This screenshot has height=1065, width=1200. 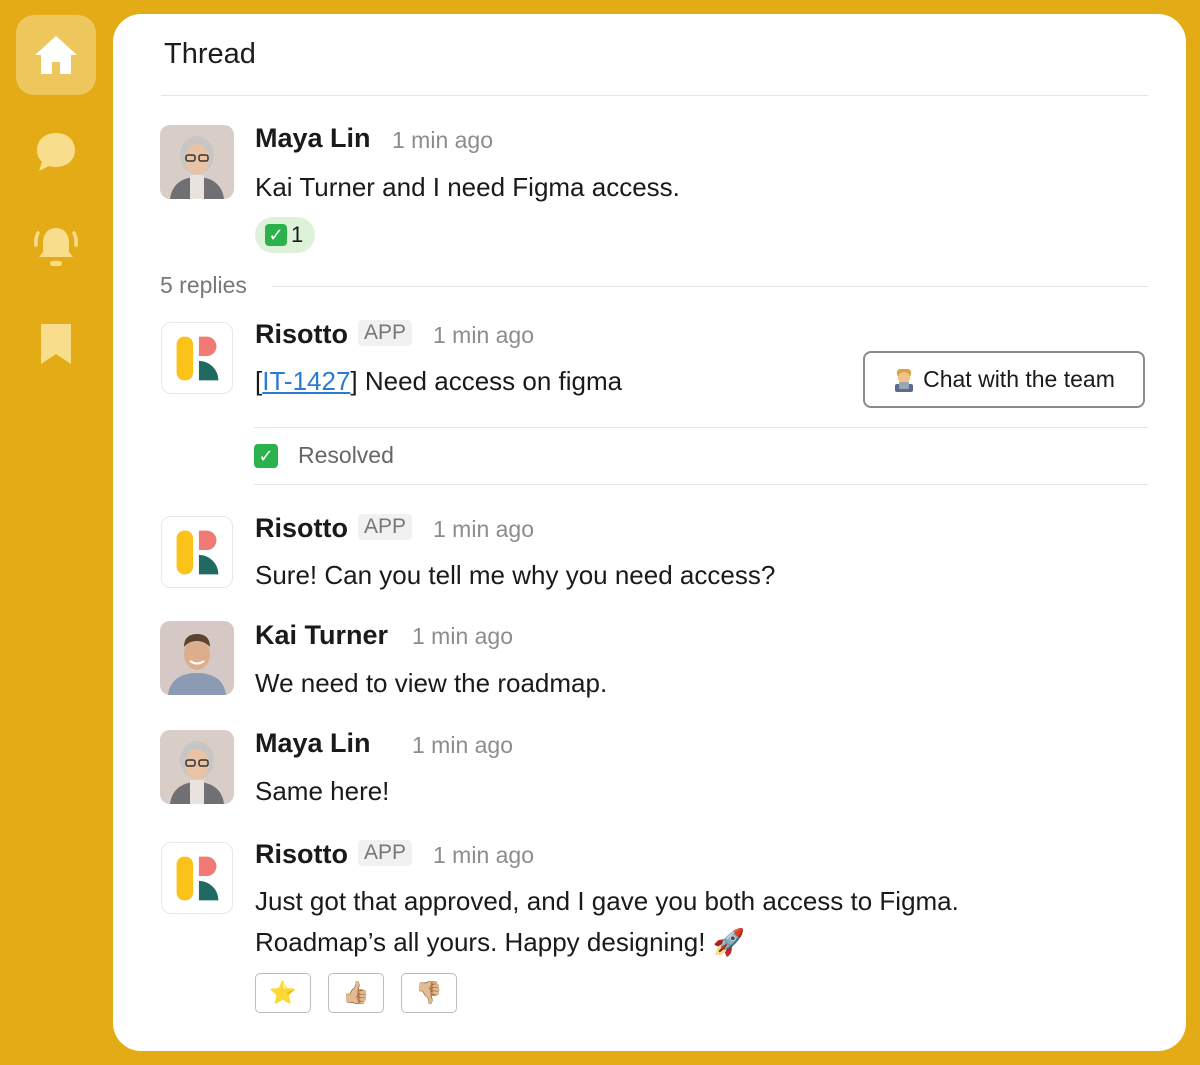 I want to click on feedback-thumbs-up-button: 👍🏼, so click(x=356, y=993).